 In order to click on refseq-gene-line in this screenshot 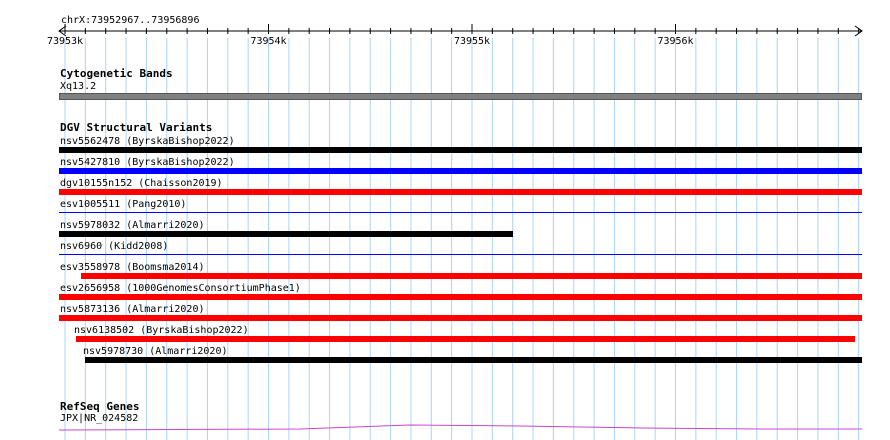, I will do `click(460, 427)`.